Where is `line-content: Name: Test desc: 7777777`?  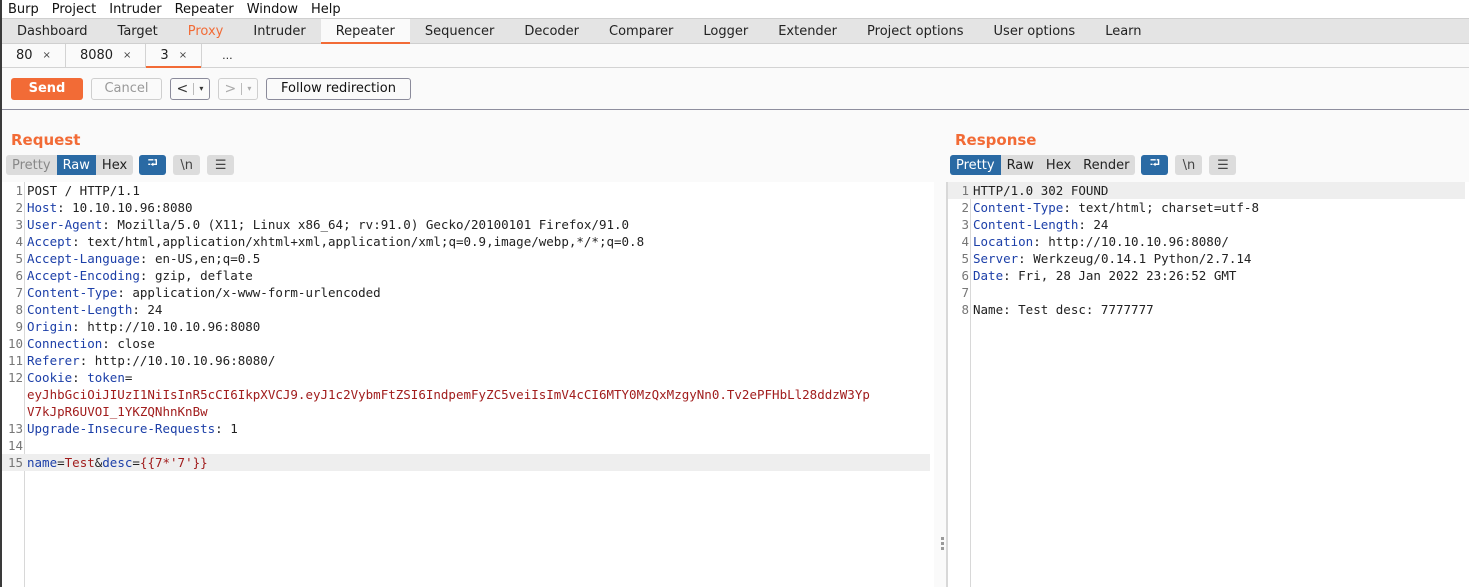
line-content: Name: Test desc: 7777777 is located at coordinates (1062, 309).